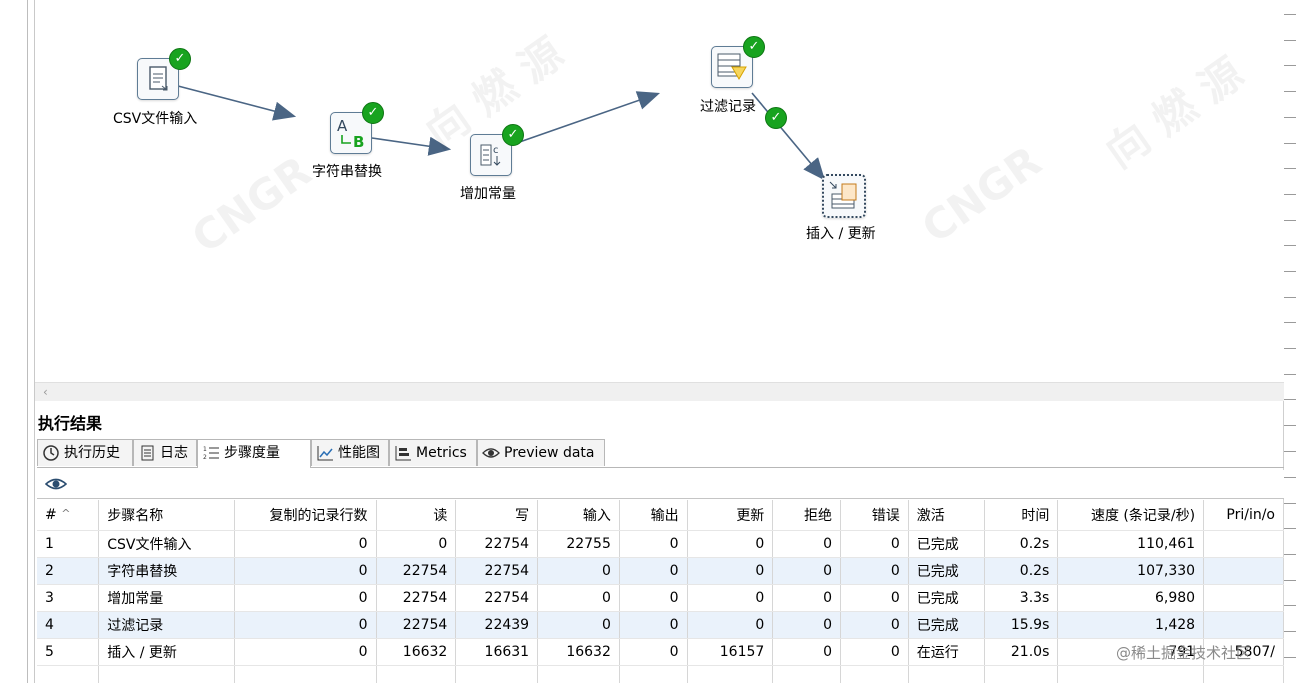 This screenshot has height=683, width=1296. Describe the element at coordinates (166, 652) in the screenshot. I see `table-cell: 插入 / 更新` at that location.